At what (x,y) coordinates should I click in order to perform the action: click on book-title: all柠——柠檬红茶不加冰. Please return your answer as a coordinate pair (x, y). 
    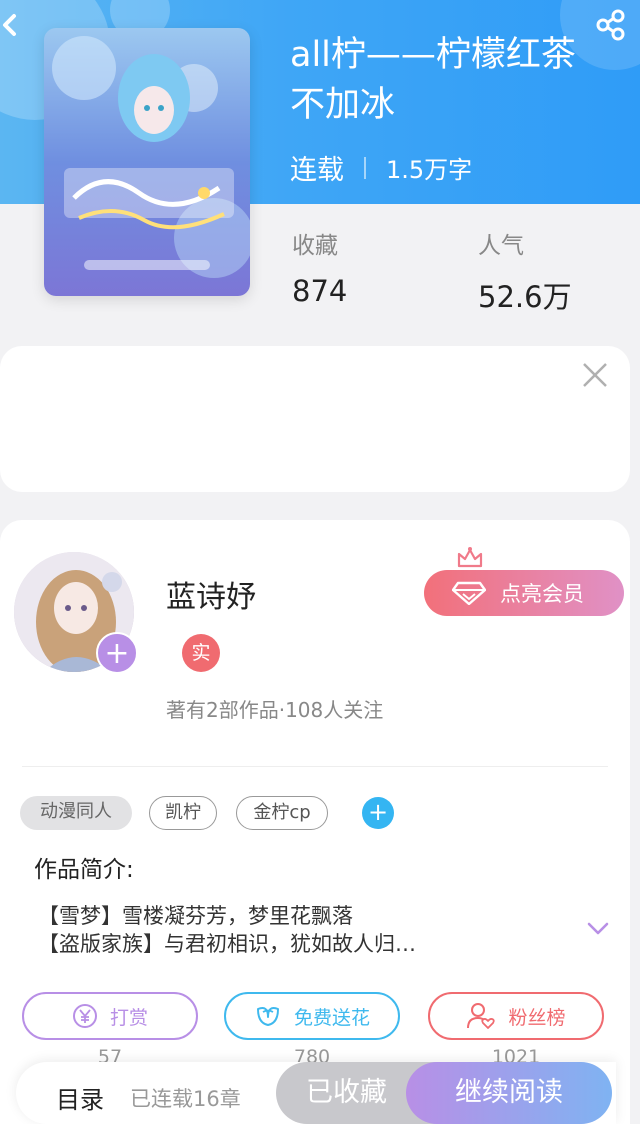
    Looking at the image, I should click on (433, 80).